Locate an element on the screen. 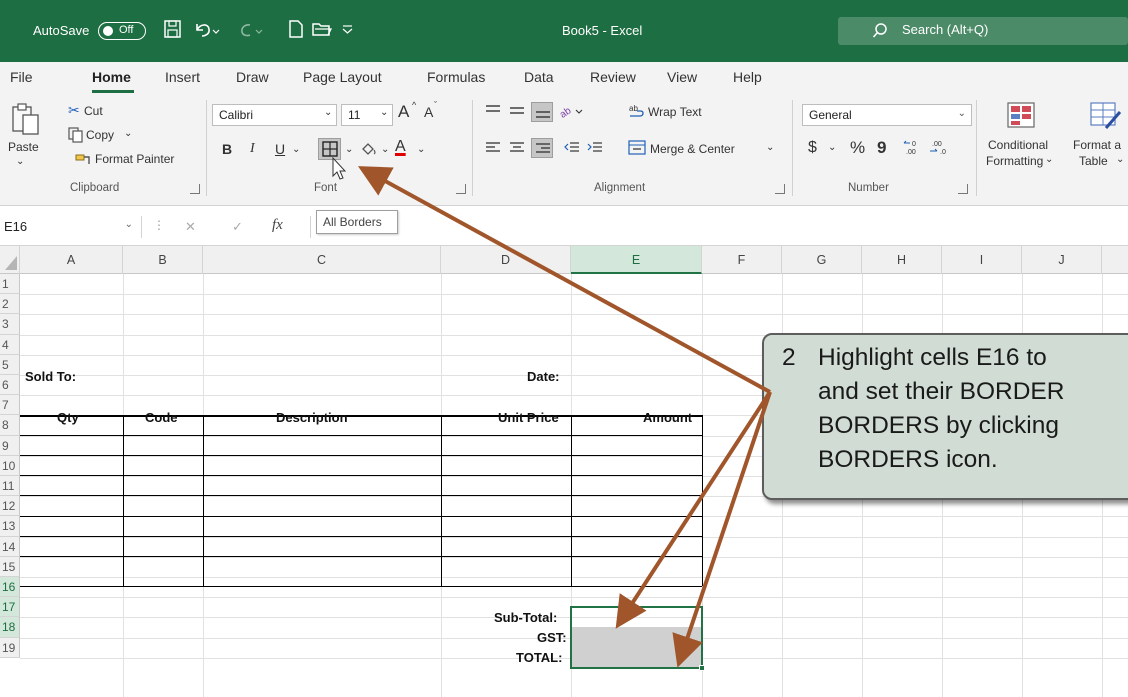  insert-function-icon: fx is located at coordinates (277, 225).